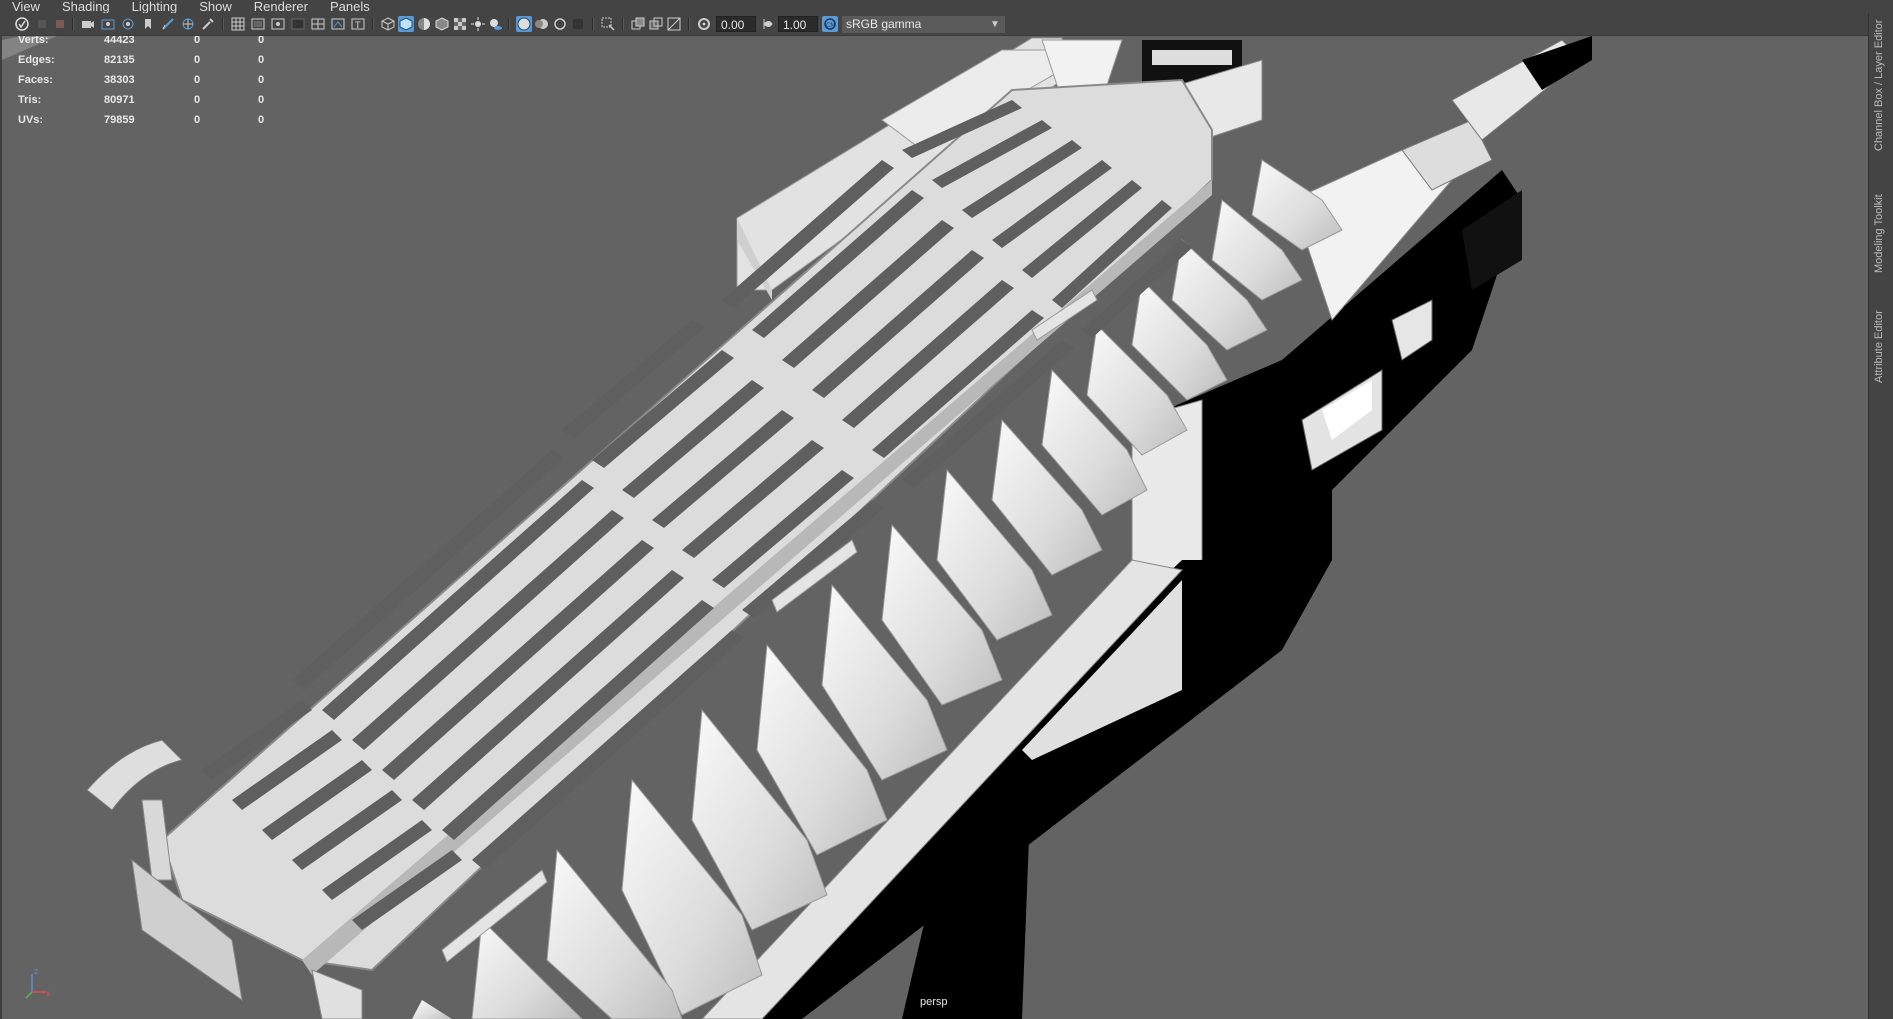  What do you see at coordinates (214, 6) in the screenshot?
I see `menu-show: Show` at bounding box center [214, 6].